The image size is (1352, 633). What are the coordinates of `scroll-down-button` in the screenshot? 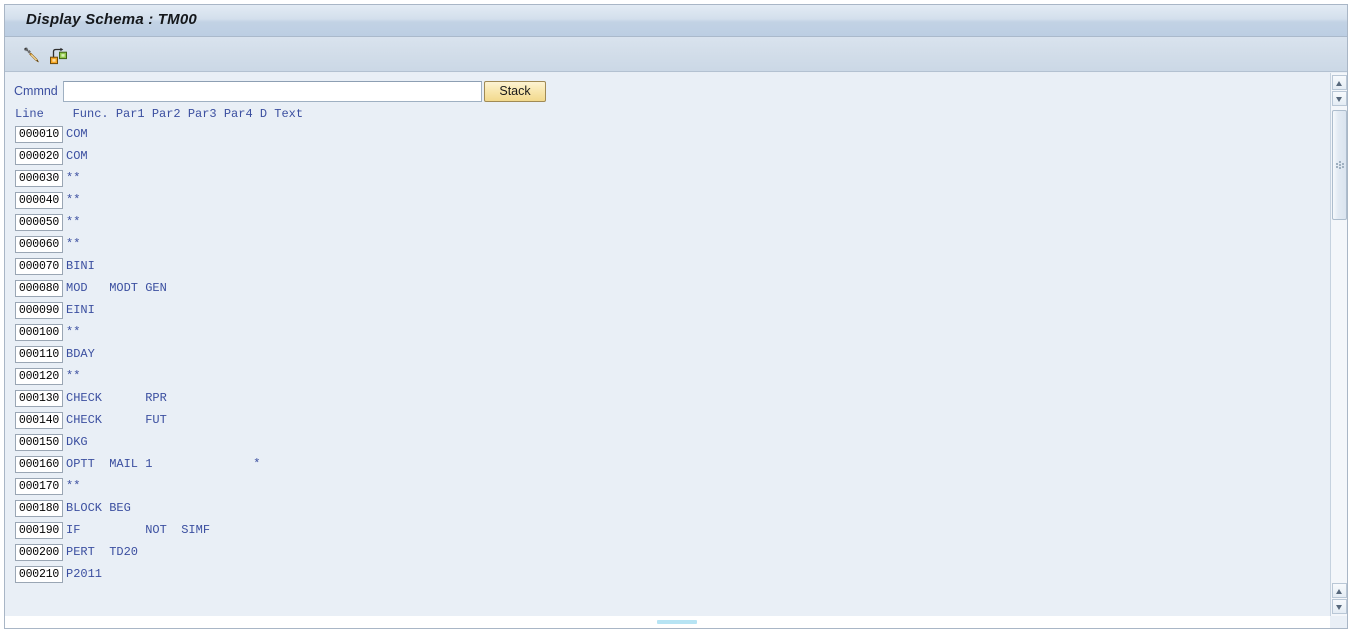 It's located at (1339, 98).